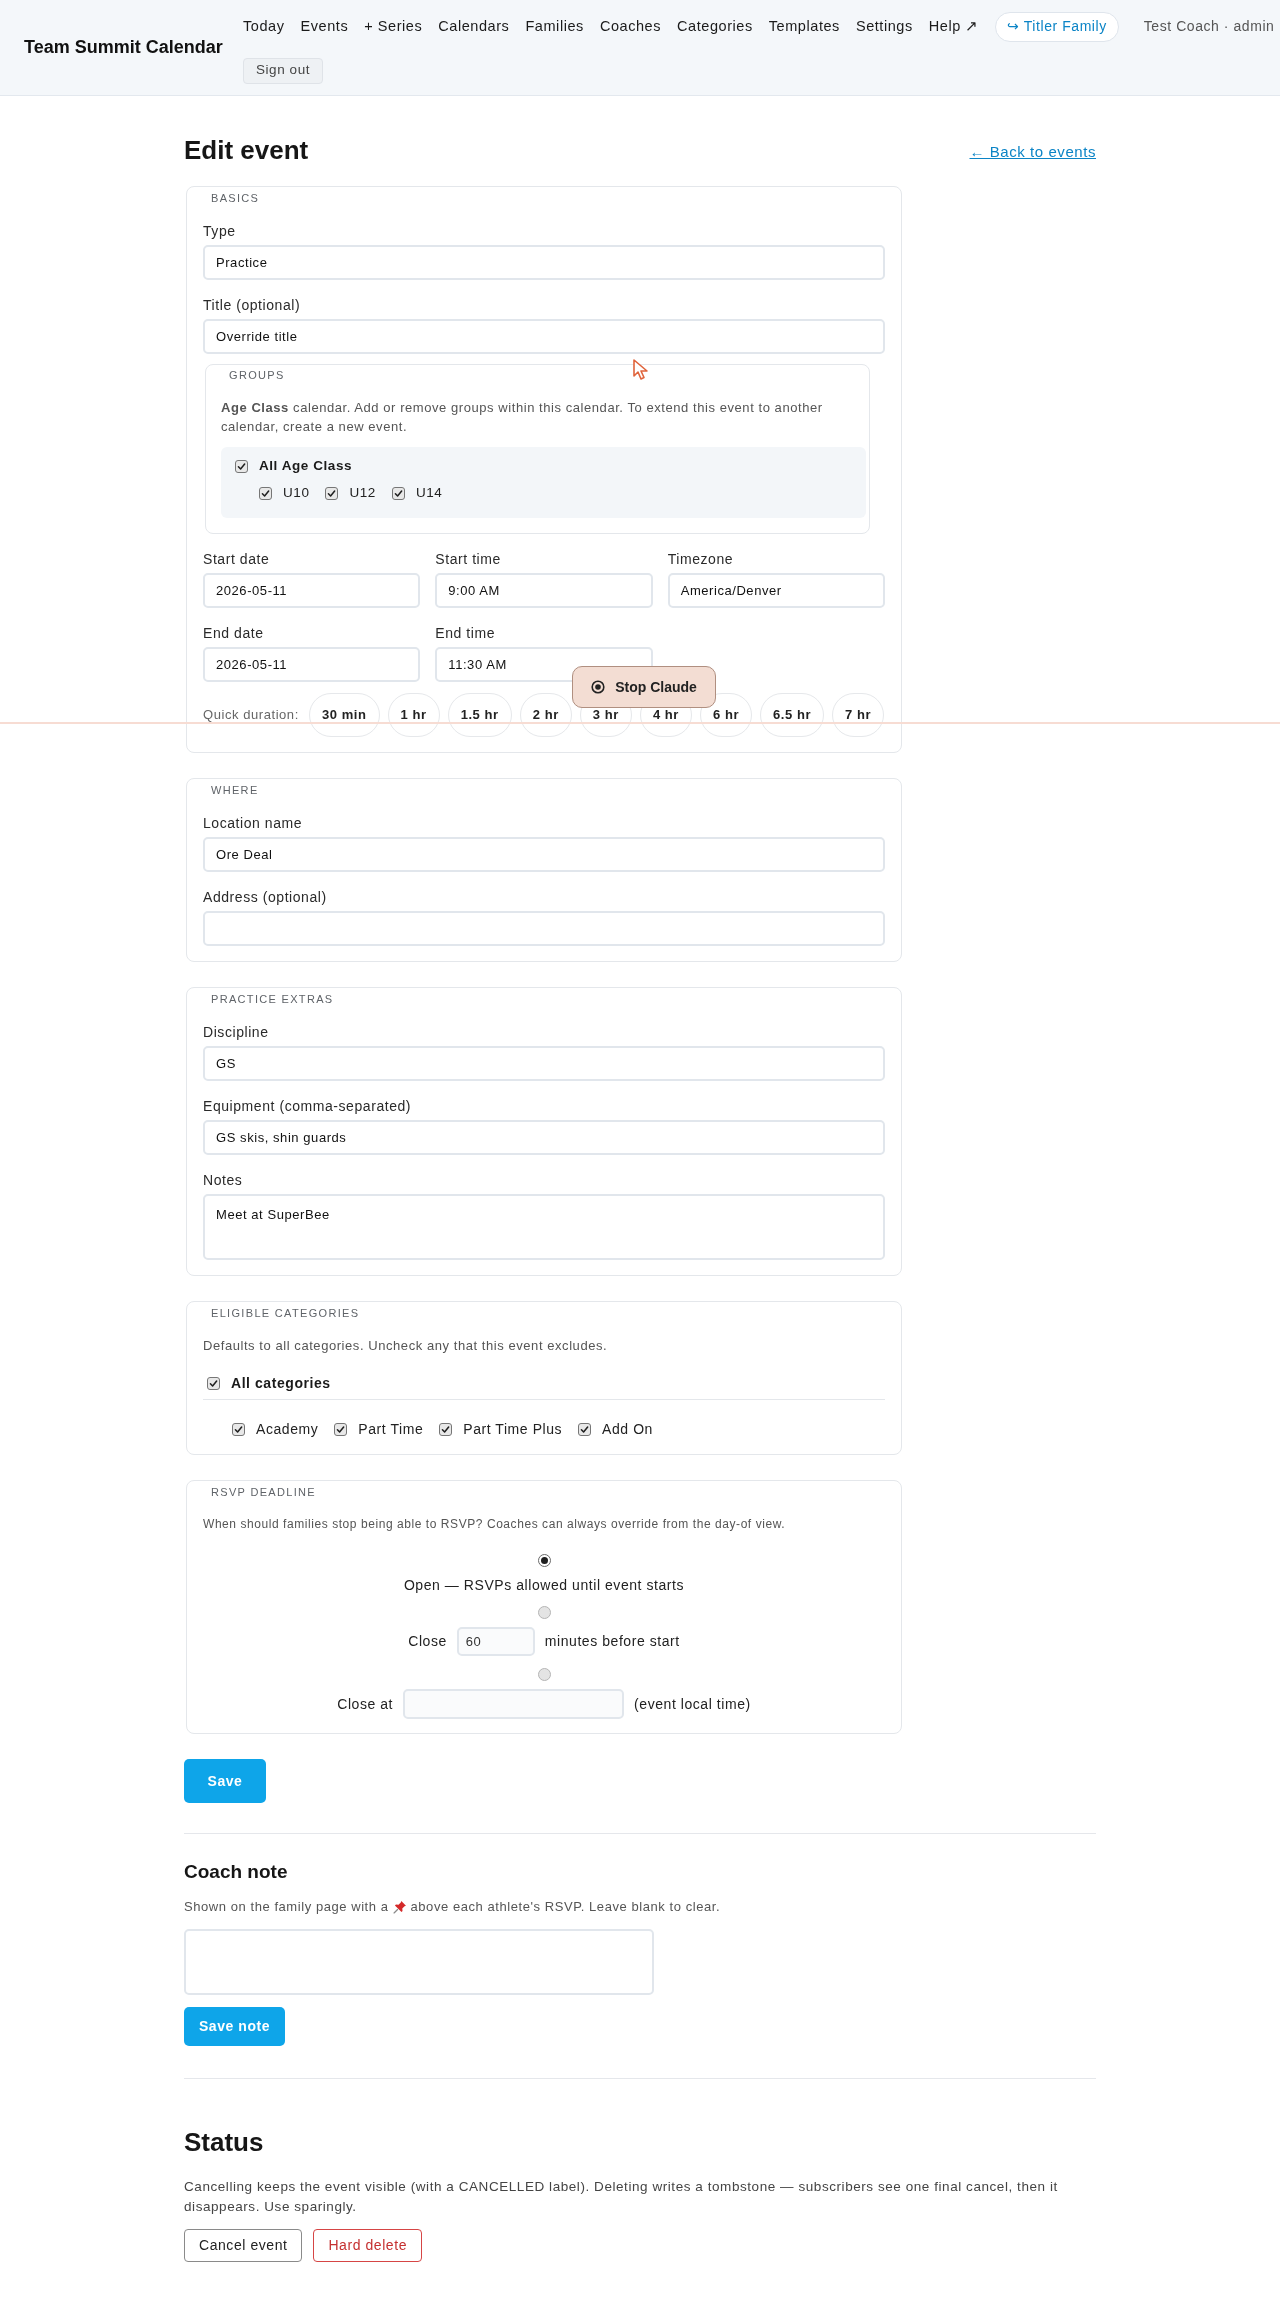  What do you see at coordinates (287, 1429) in the screenshot?
I see `checkbox-label: Academy` at bounding box center [287, 1429].